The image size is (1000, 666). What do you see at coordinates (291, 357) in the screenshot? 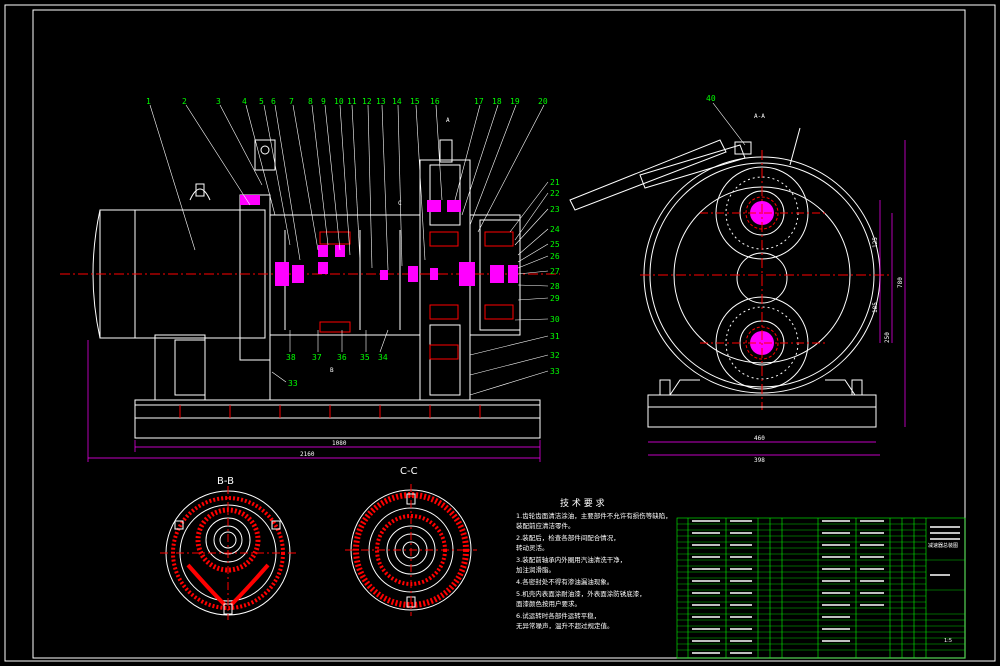
I see `part-label: 38` at bounding box center [291, 357].